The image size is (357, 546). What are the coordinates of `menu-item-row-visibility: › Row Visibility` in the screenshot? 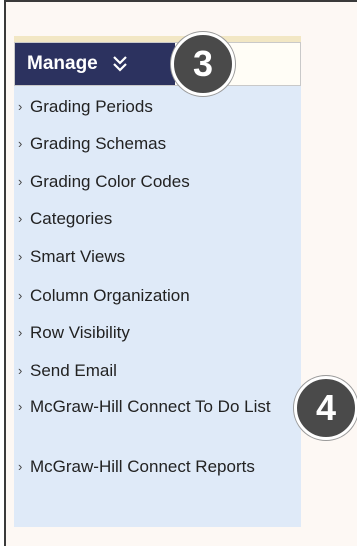 It's located at (157, 333).